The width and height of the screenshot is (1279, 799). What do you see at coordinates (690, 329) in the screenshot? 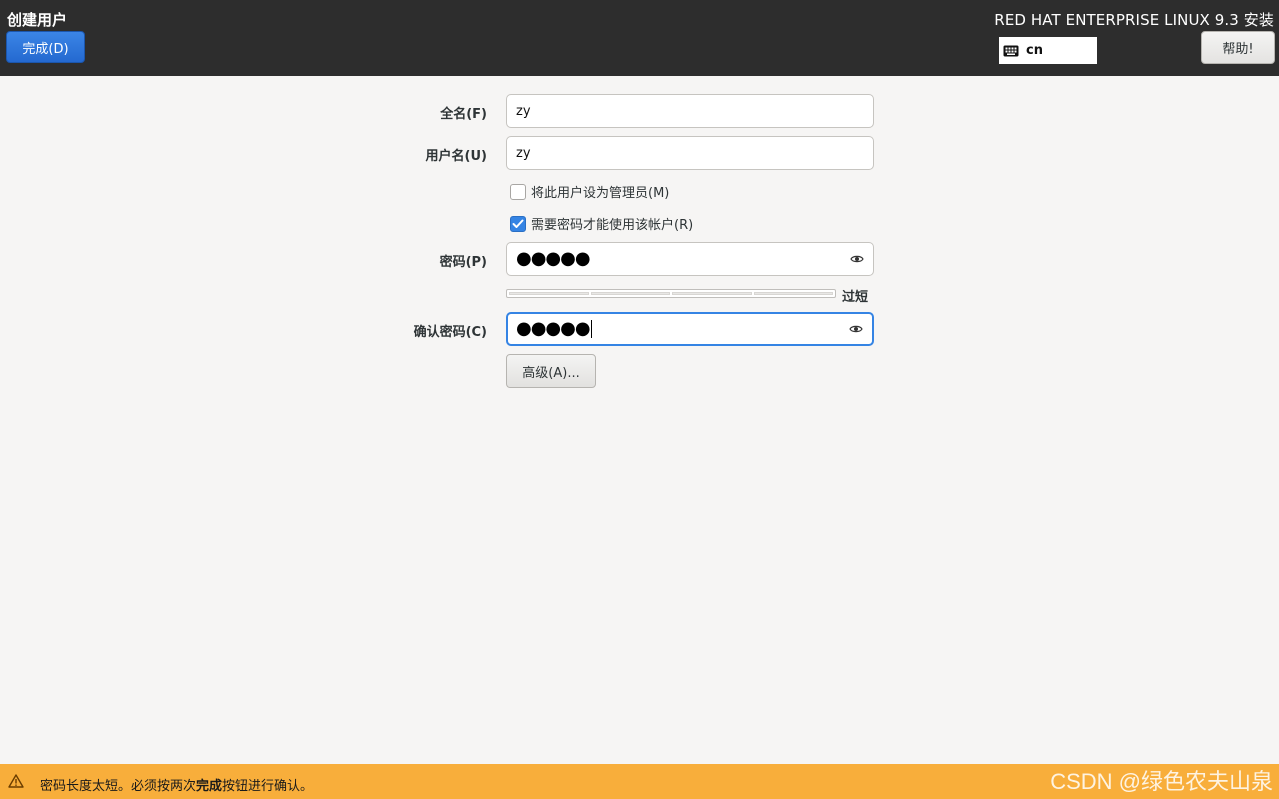
I see `confirm-password-field: ●●●●●` at bounding box center [690, 329].